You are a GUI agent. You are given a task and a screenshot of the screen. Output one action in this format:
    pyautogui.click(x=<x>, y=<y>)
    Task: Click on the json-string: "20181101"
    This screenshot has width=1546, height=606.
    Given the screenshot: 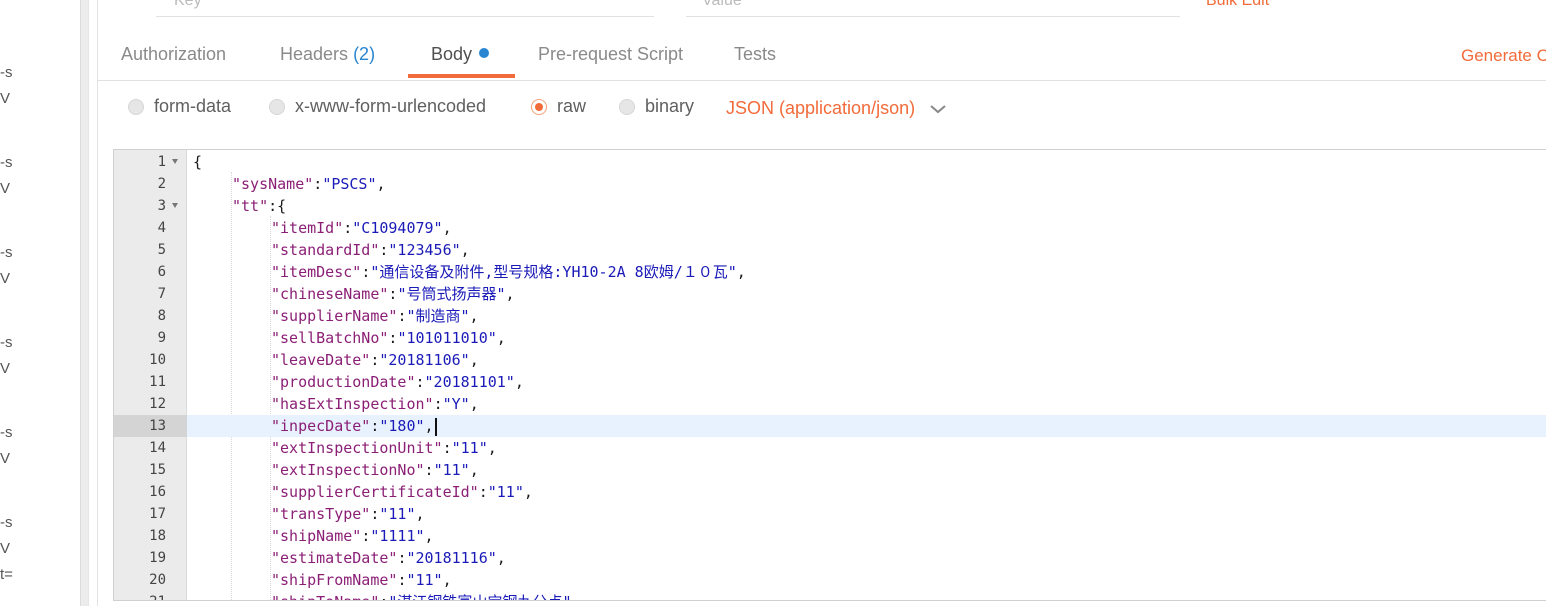 What is the action you would take?
    pyautogui.click(x=469, y=382)
    